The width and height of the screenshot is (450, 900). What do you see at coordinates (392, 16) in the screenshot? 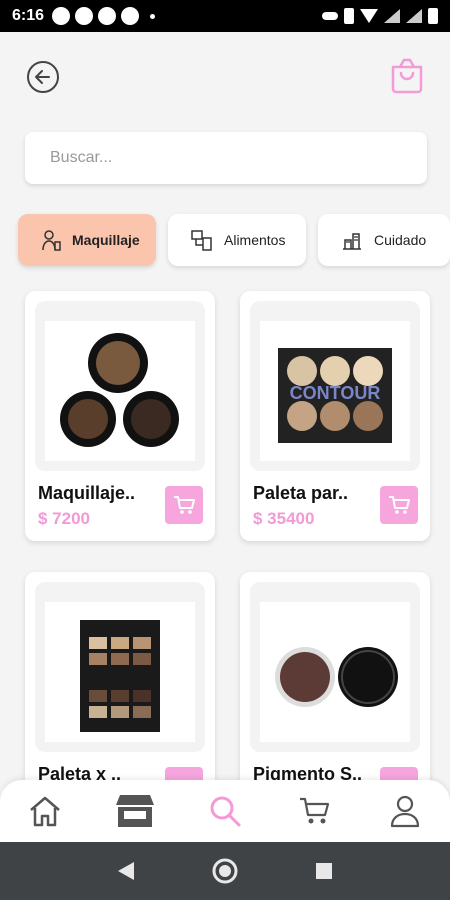
I see `signal-icon` at bounding box center [392, 16].